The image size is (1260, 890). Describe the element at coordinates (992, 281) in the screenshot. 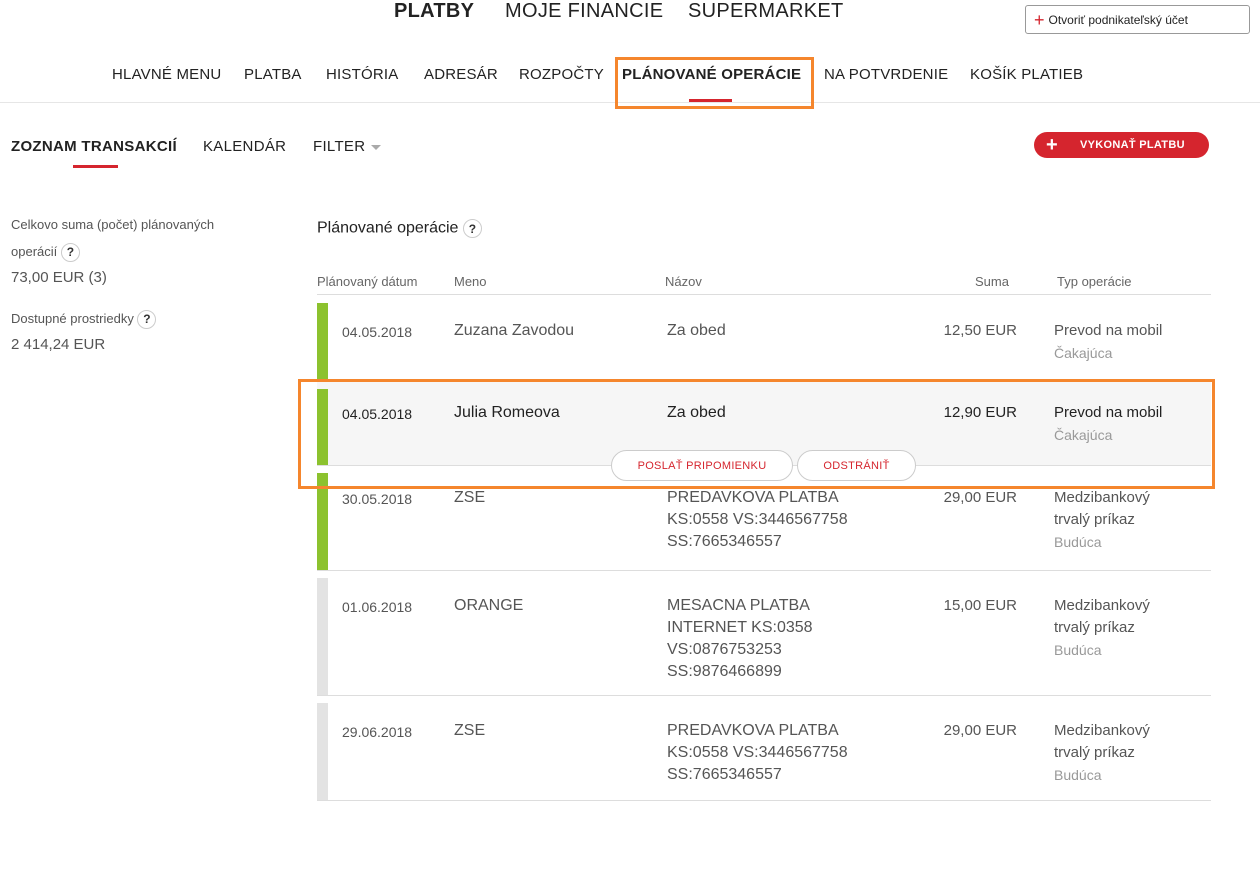

I see `column-header-sum: Suma` at that location.